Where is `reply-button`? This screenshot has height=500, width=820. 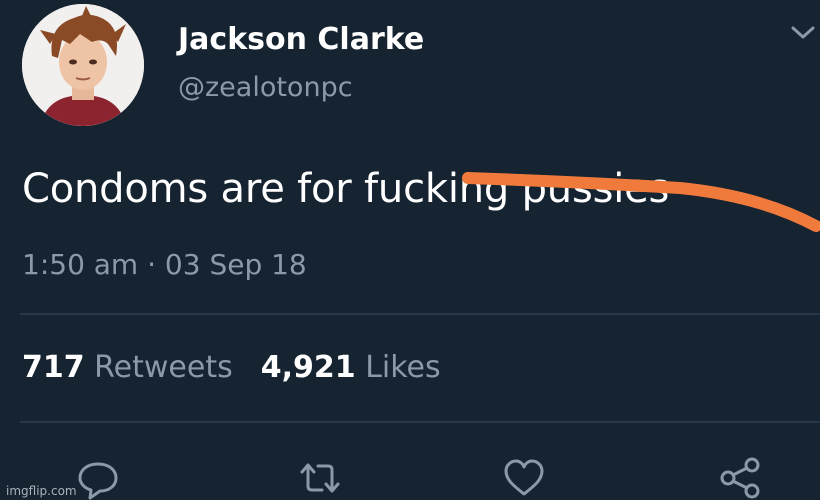 reply-button is located at coordinates (98, 478).